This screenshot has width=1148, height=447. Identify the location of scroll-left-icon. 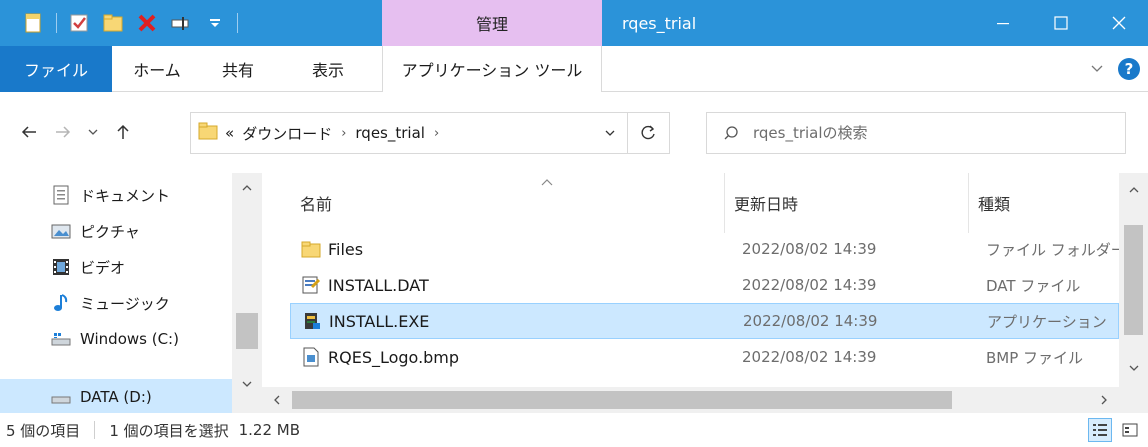
(277, 399).